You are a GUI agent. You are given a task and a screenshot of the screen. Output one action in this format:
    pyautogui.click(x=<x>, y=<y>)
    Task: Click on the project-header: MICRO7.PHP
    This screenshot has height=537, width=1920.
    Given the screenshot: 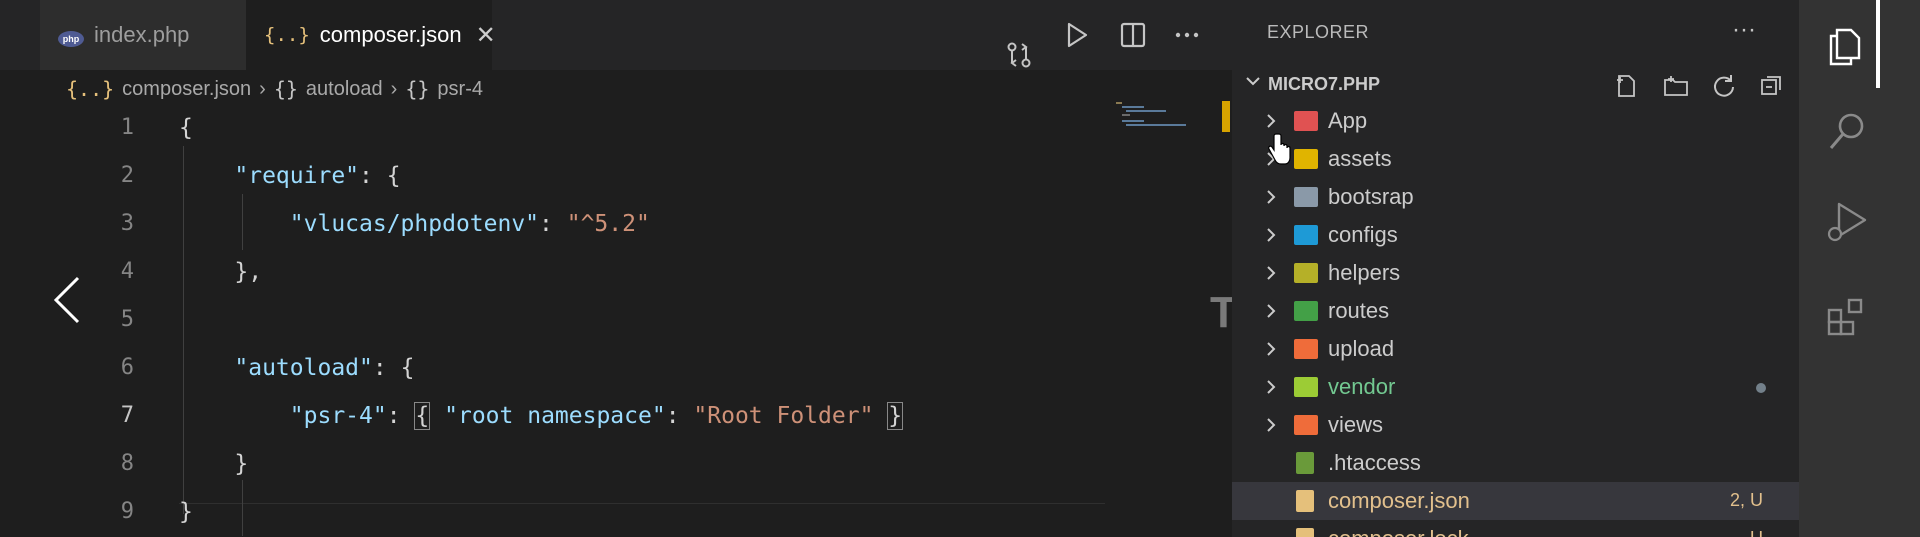 What is the action you would take?
    pyautogui.click(x=1515, y=84)
    